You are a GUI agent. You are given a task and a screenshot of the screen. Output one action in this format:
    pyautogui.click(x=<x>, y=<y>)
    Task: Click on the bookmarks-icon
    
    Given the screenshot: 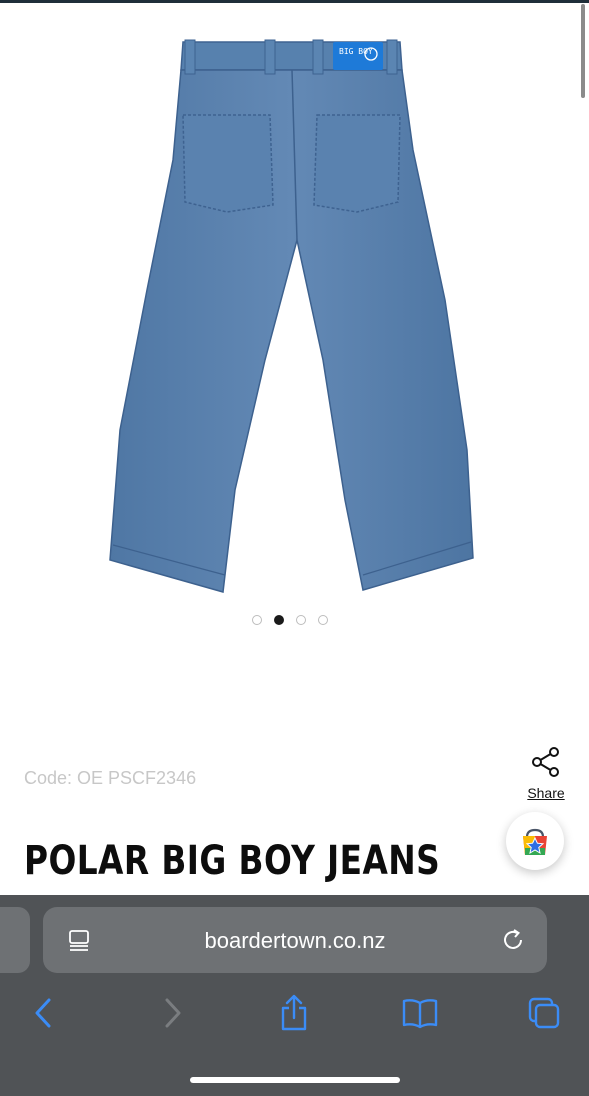 What is the action you would take?
    pyautogui.click(x=420, y=1014)
    